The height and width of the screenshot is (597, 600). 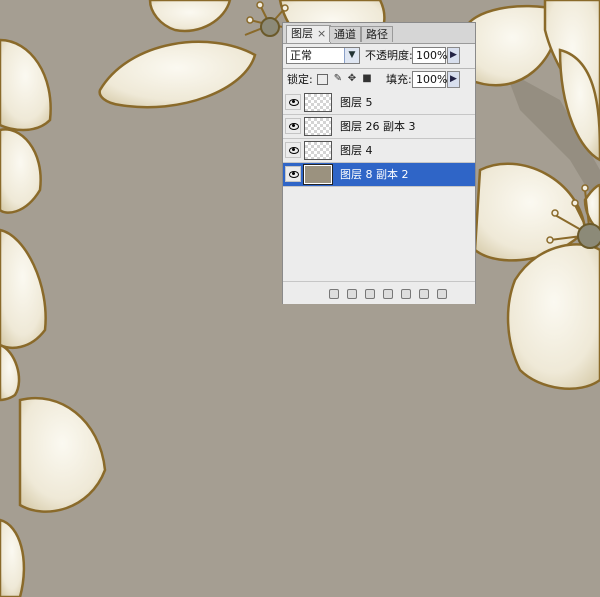 I want to click on layer-name: 图层 8 副本 2, so click(x=374, y=174).